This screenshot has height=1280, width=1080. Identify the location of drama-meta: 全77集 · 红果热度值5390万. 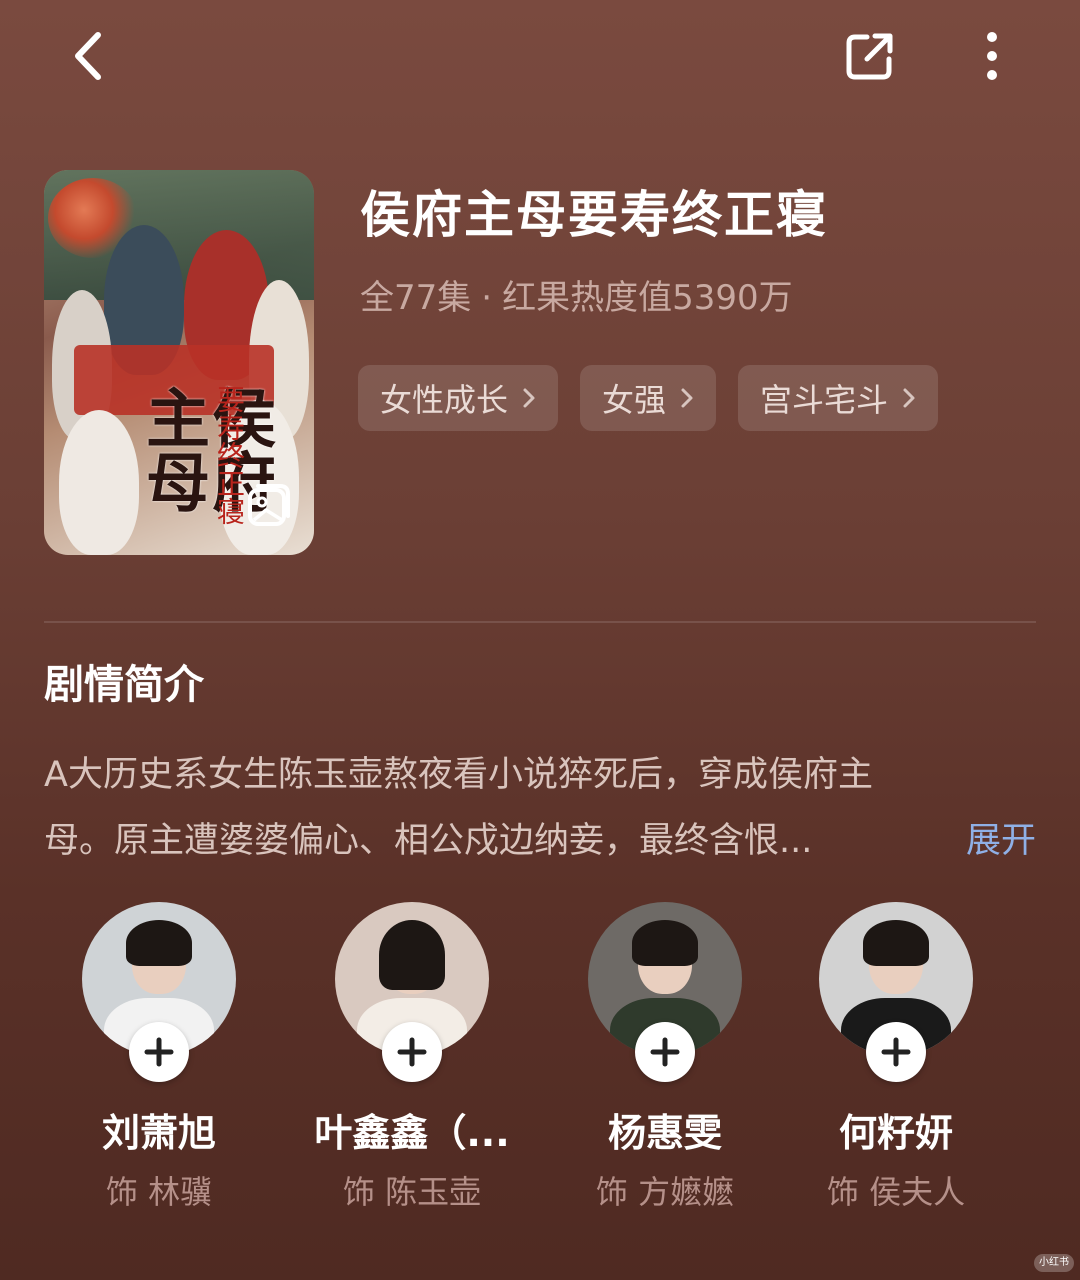
(576, 294).